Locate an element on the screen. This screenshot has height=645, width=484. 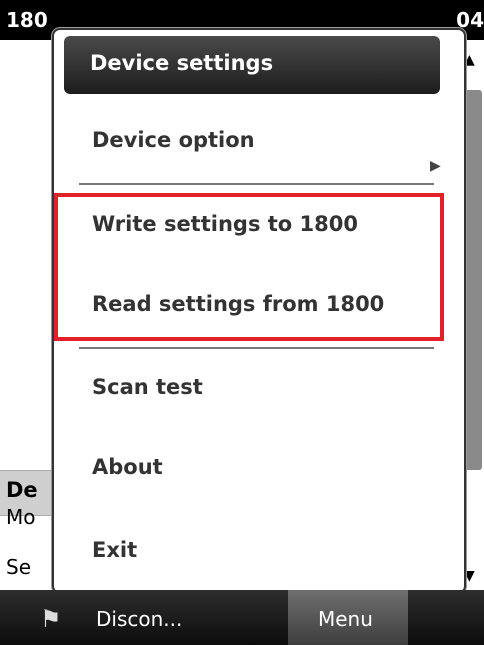
taskbar: ⚑ Discon... Menu is located at coordinates (242, 617).